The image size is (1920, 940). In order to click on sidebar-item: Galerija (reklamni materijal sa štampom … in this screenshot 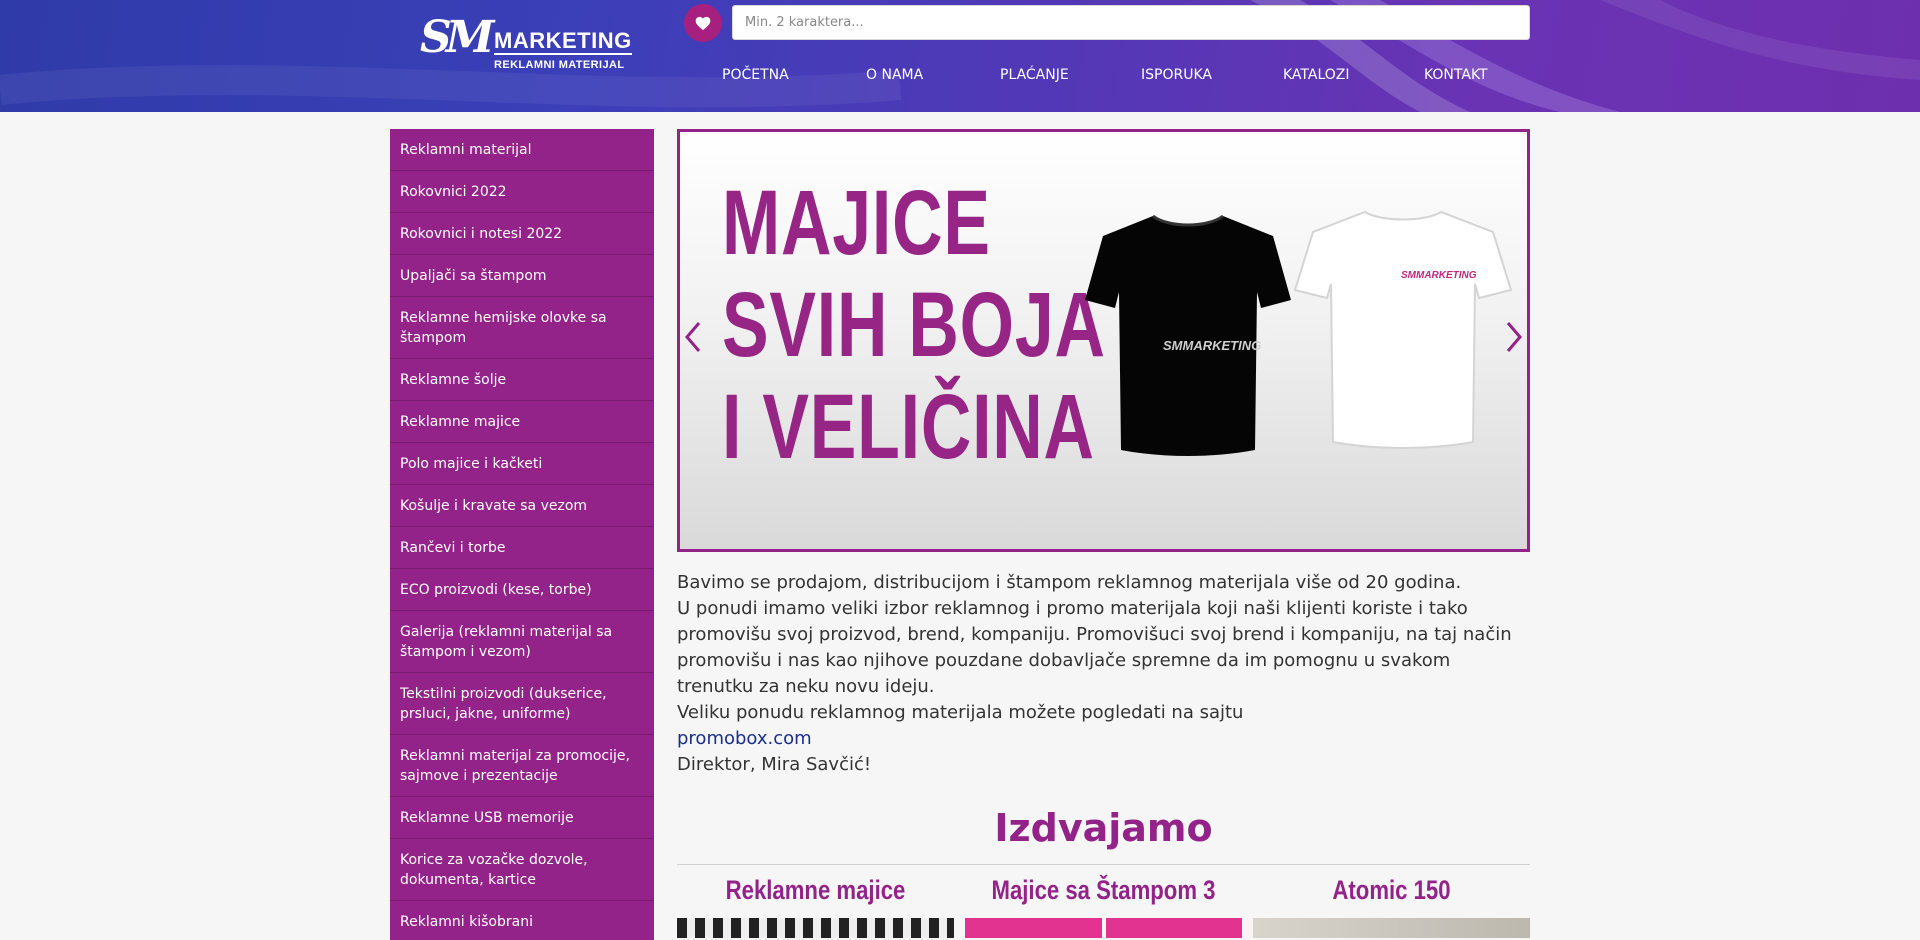, I will do `click(522, 642)`.